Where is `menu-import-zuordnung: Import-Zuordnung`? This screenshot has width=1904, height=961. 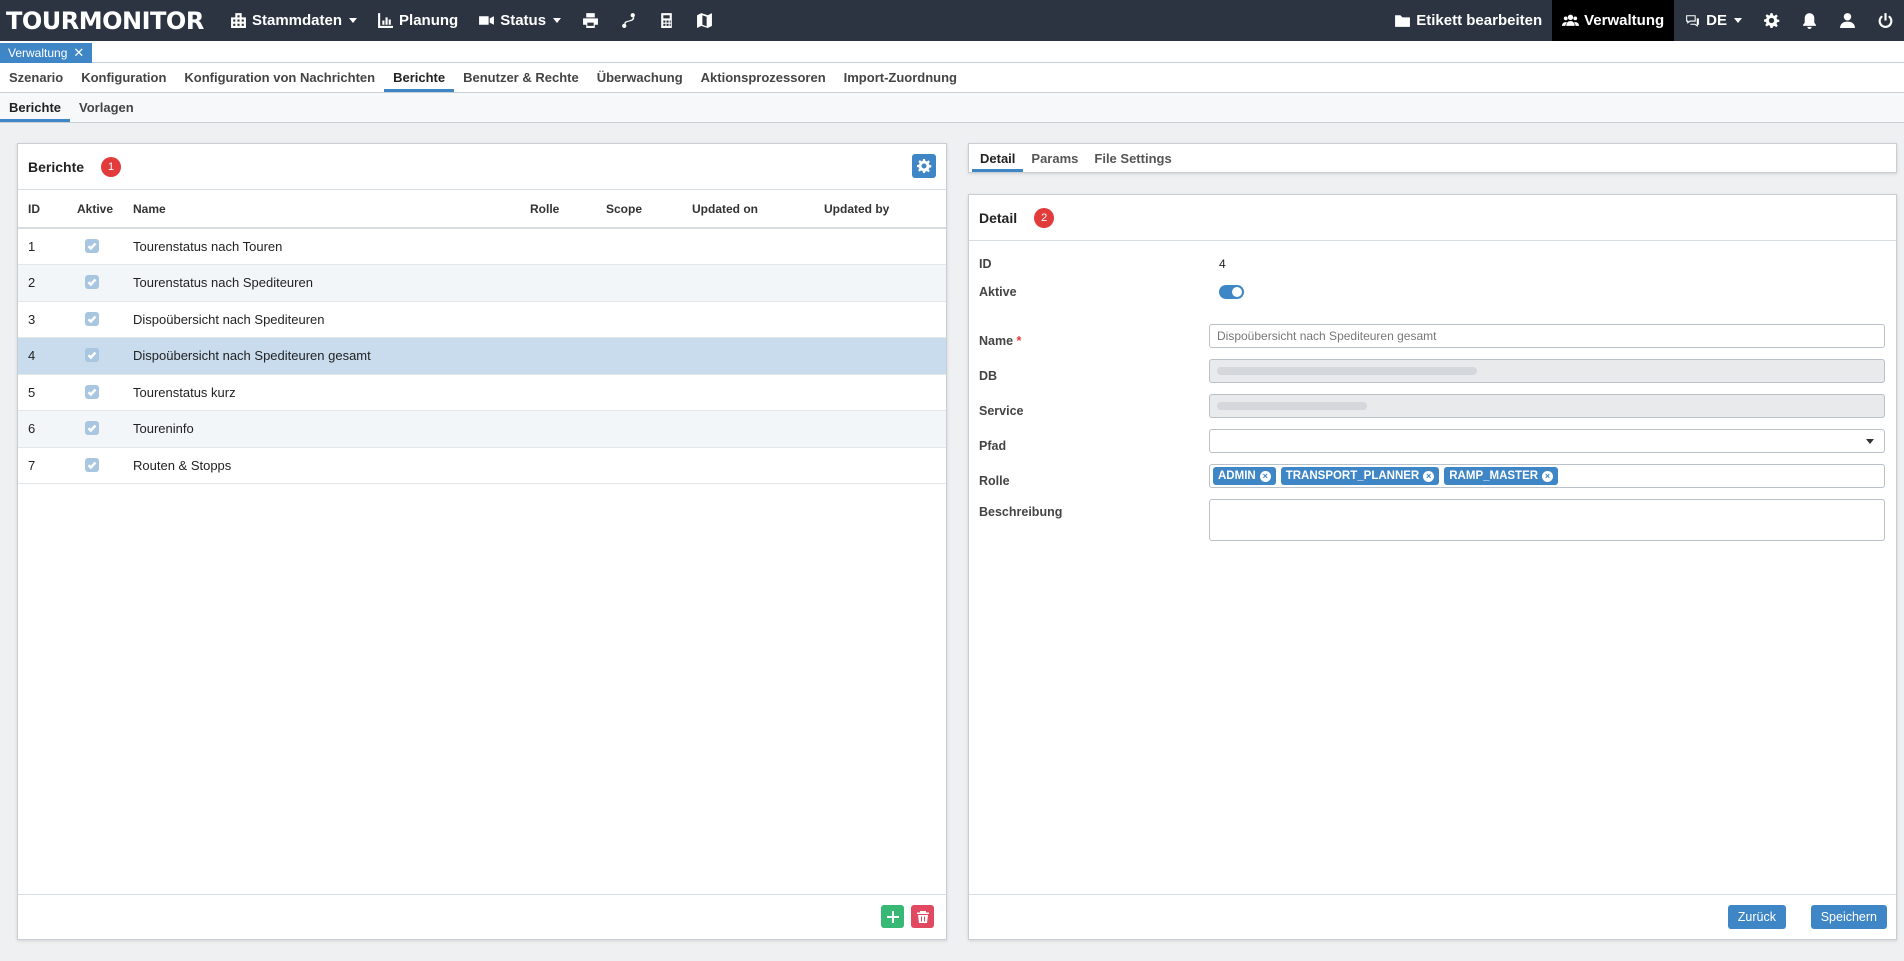
menu-import-zuordnung: Import-Zuordnung is located at coordinates (900, 77).